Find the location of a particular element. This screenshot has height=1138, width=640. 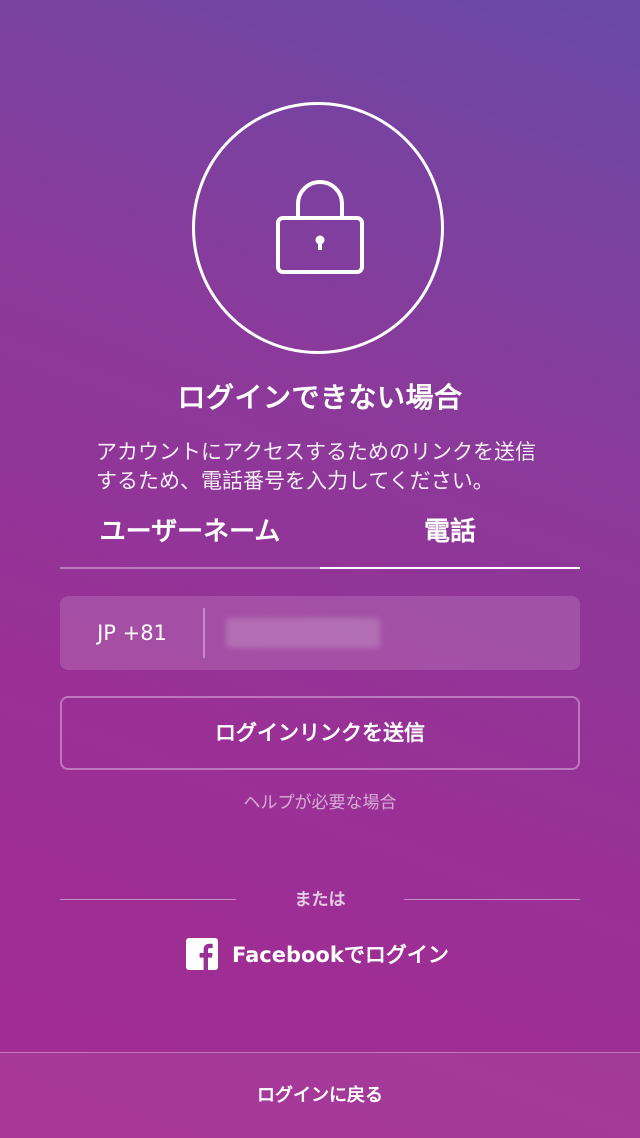

facebook-login-button: Facebookでログイン is located at coordinates (317, 954).